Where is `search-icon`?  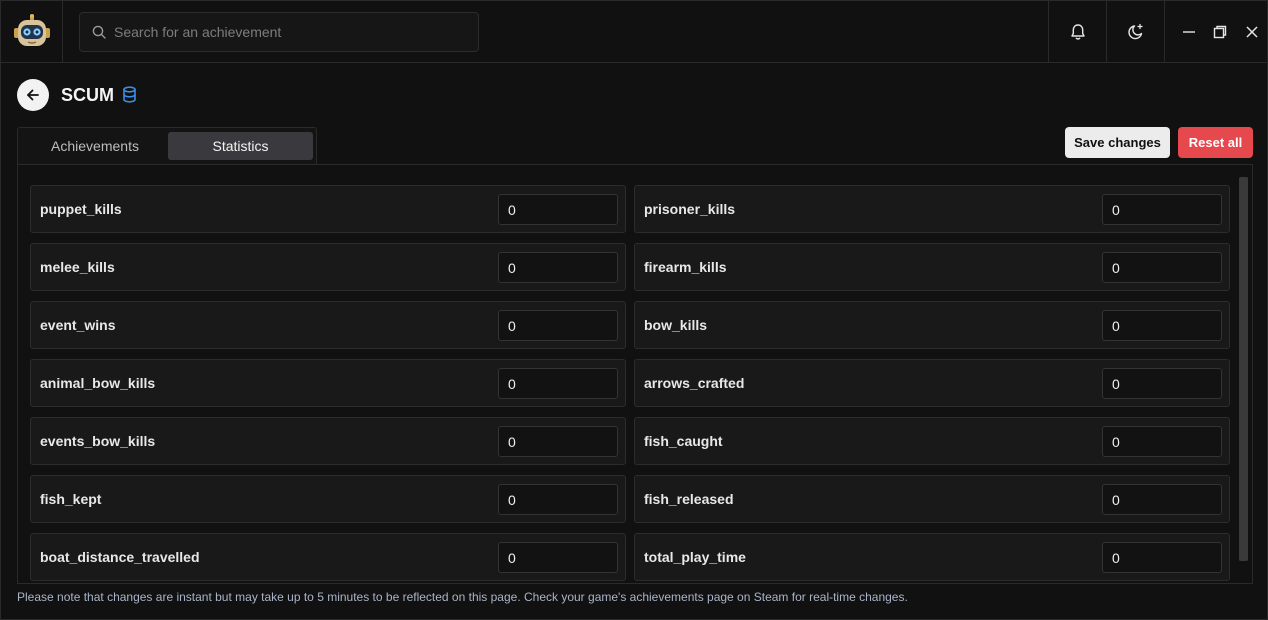 search-icon is located at coordinates (99, 32).